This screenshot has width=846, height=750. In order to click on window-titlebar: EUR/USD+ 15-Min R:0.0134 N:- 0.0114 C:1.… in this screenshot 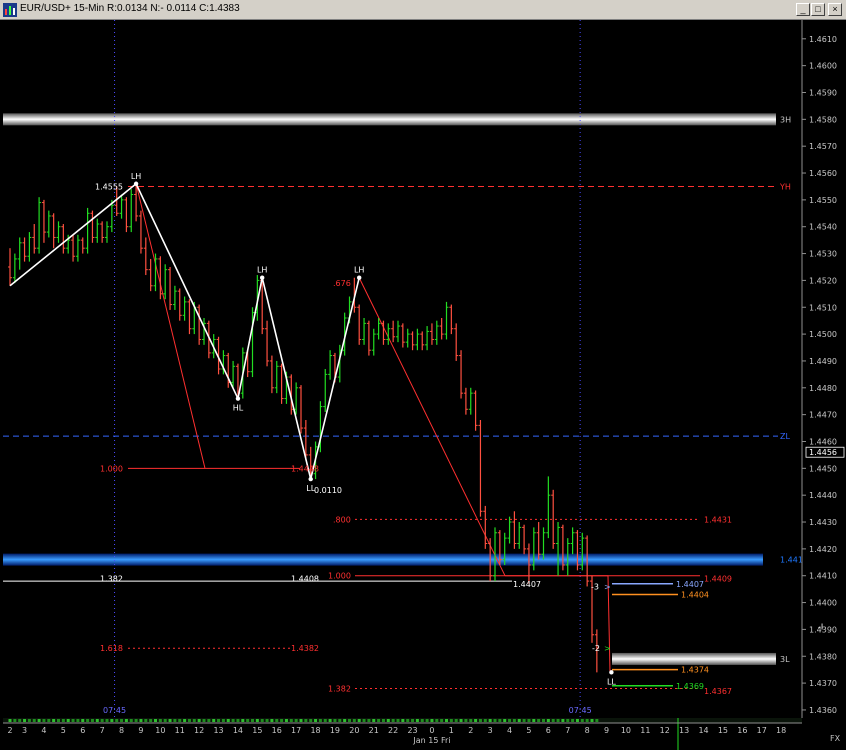, I will do `click(423, 10)`.